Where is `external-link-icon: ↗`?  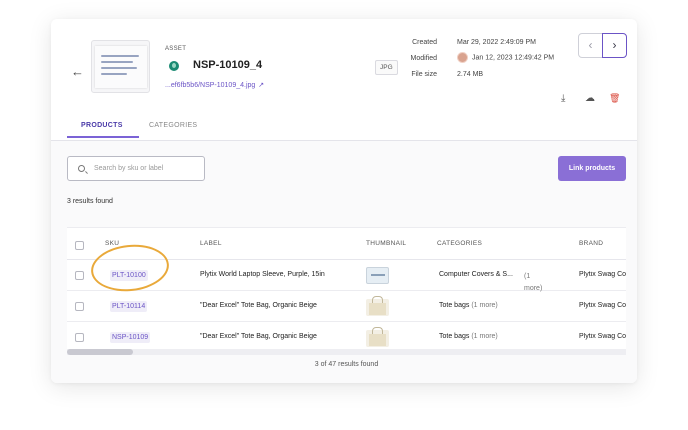
external-link-icon: ↗ is located at coordinates (261, 85).